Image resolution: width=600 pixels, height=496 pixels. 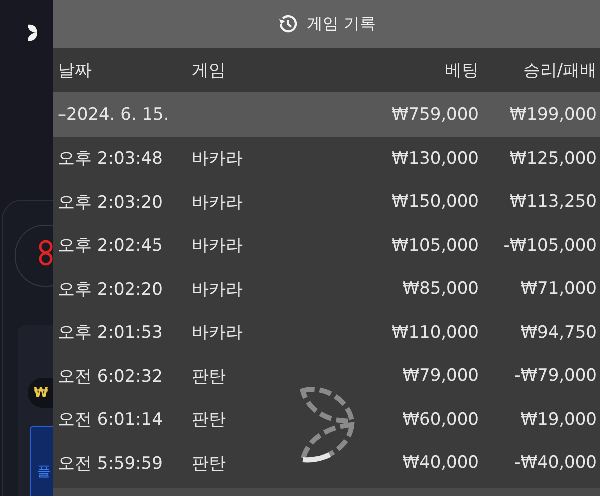 What do you see at coordinates (559, 71) in the screenshot?
I see `column-header: 승리/패배` at bounding box center [559, 71].